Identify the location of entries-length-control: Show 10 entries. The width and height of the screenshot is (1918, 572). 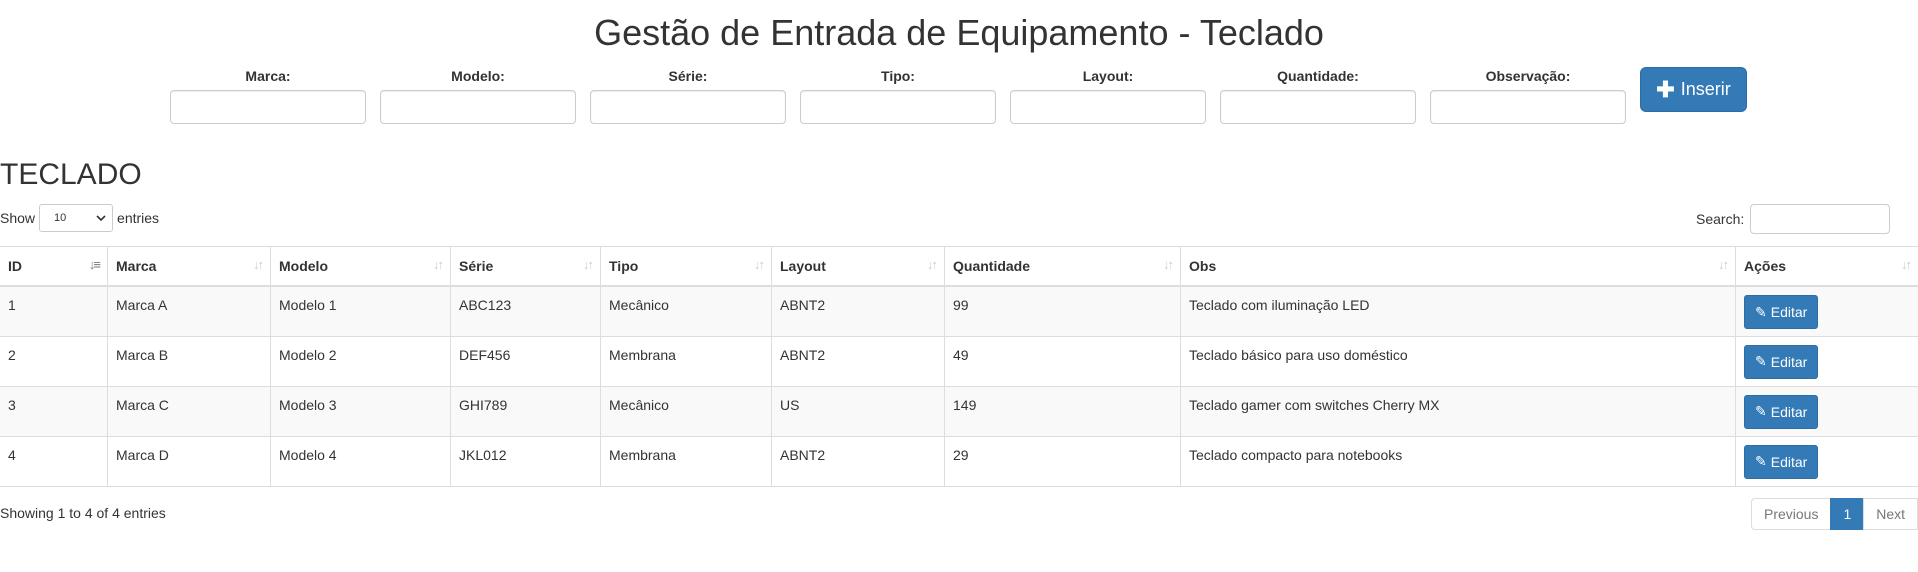
(79, 218).